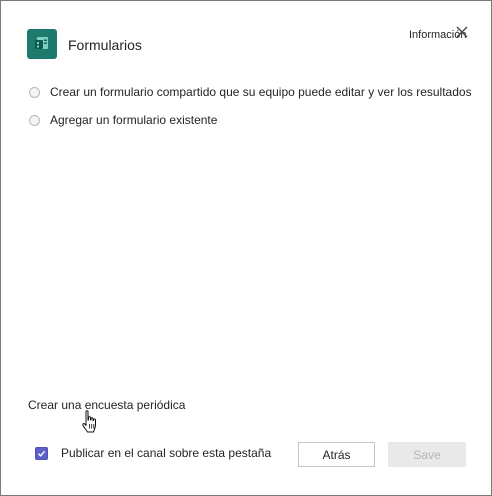 This screenshot has width=492, height=496. Describe the element at coordinates (462, 32) in the screenshot. I see `close-icon` at that location.